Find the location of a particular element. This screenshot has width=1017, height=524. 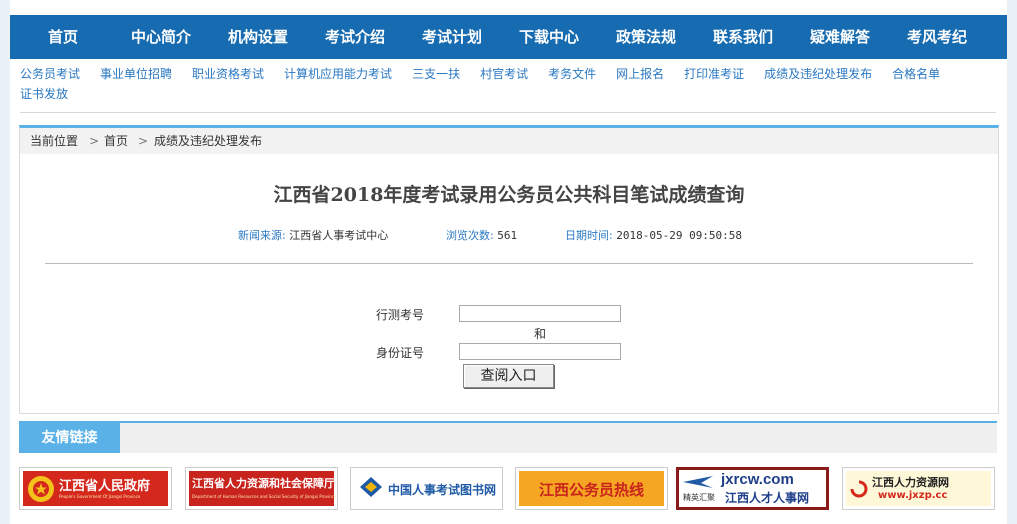

nav-home: 首页 is located at coordinates (63, 37).